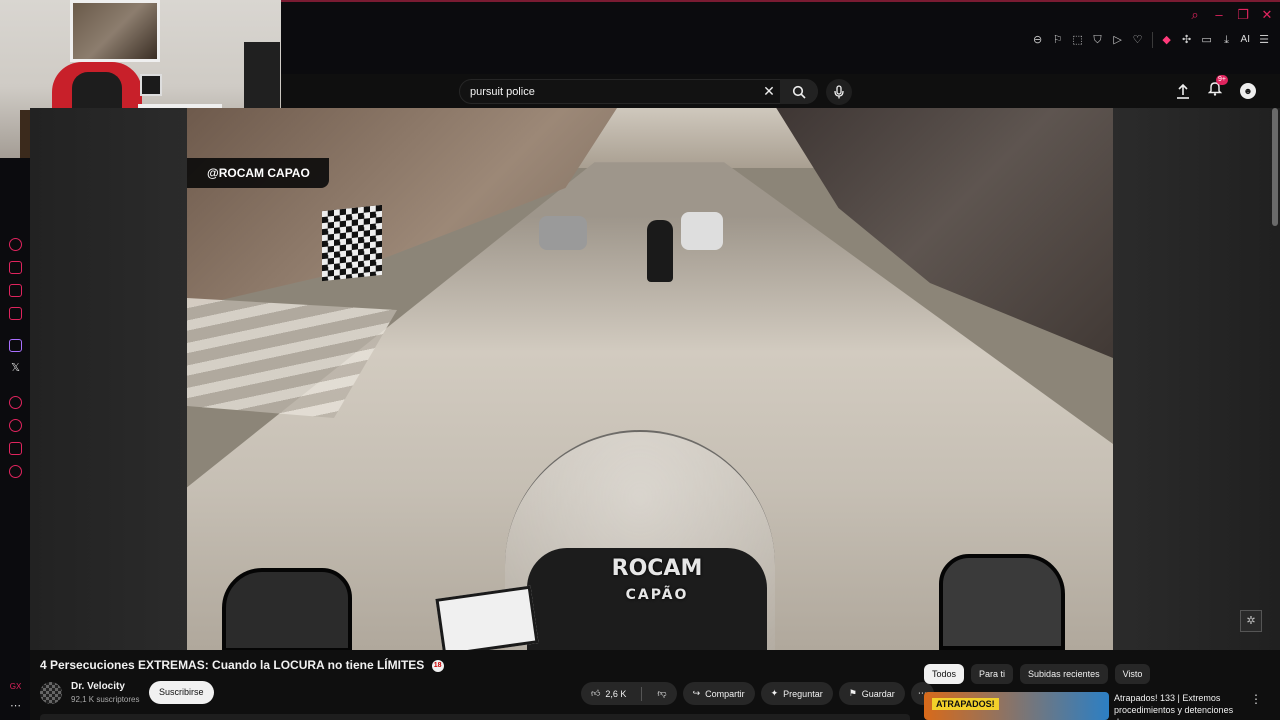 The height and width of the screenshot is (720, 1280). I want to click on webcam-window, so click(115, 31).